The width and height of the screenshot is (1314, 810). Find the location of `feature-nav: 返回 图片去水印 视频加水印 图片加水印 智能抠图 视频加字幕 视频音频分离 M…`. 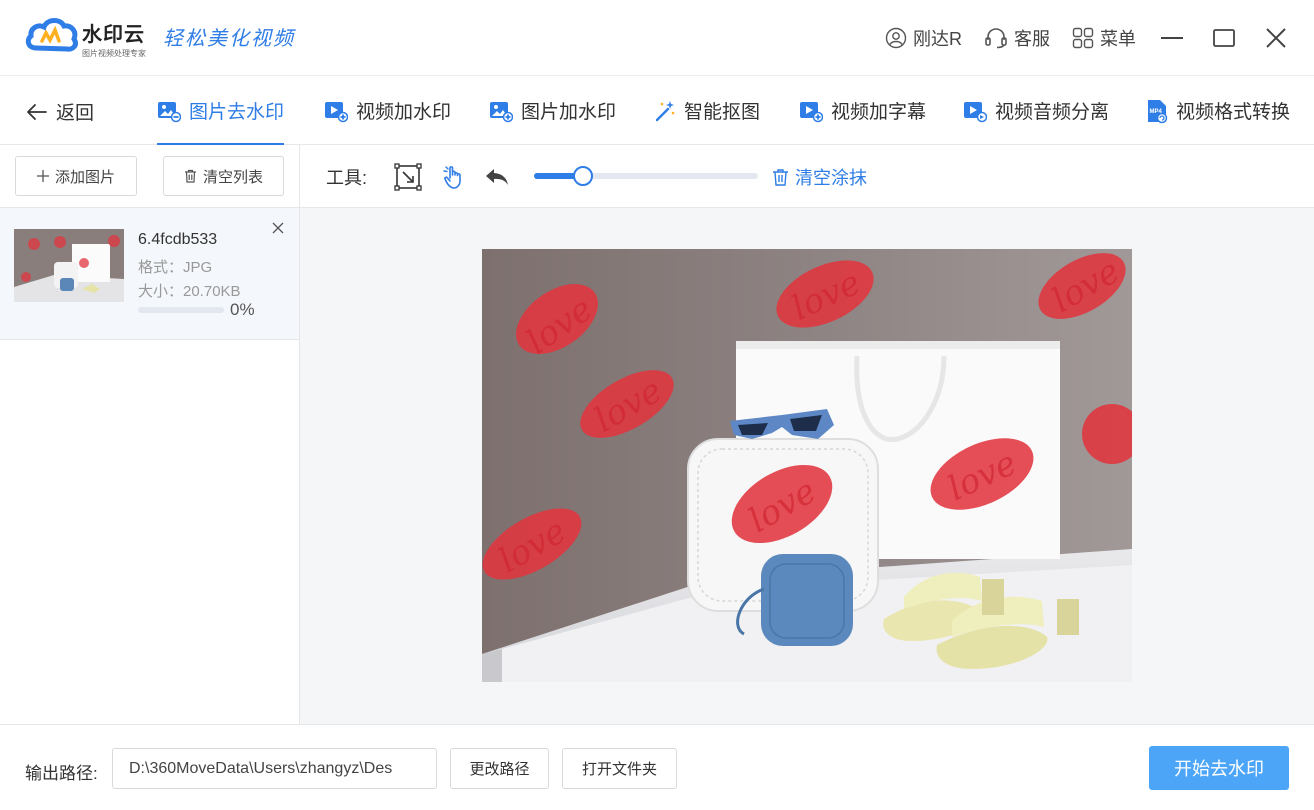

feature-nav: 返回 图片去水印 视频加水印 图片加水印 智能抠图 视频加字幕 视频音频分离 M… is located at coordinates (657, 110).